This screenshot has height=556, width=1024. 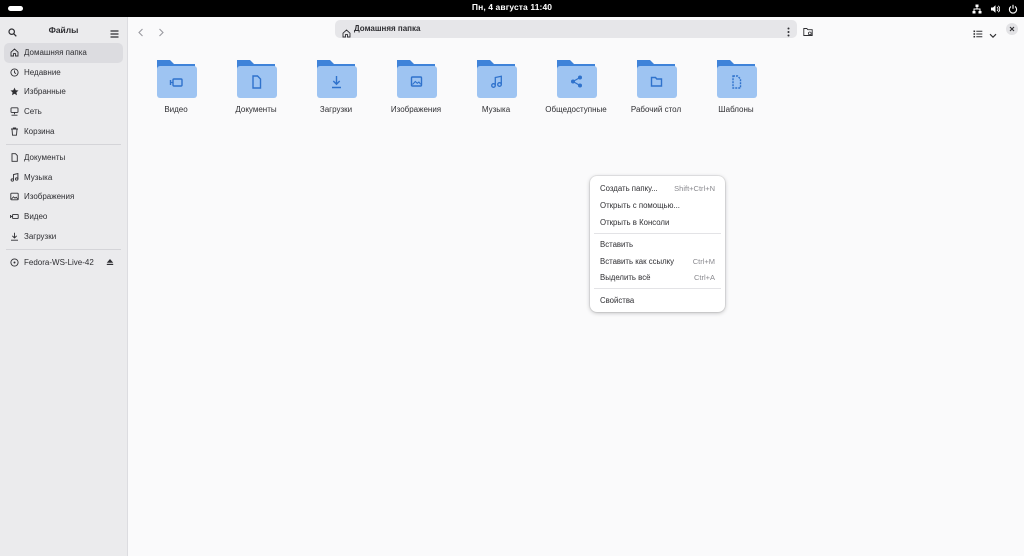 What do you see at coordinates (63, 131) in the screenshot?
I see `sidebar-item-trash: Корзина` at bounding box center [63, 131].